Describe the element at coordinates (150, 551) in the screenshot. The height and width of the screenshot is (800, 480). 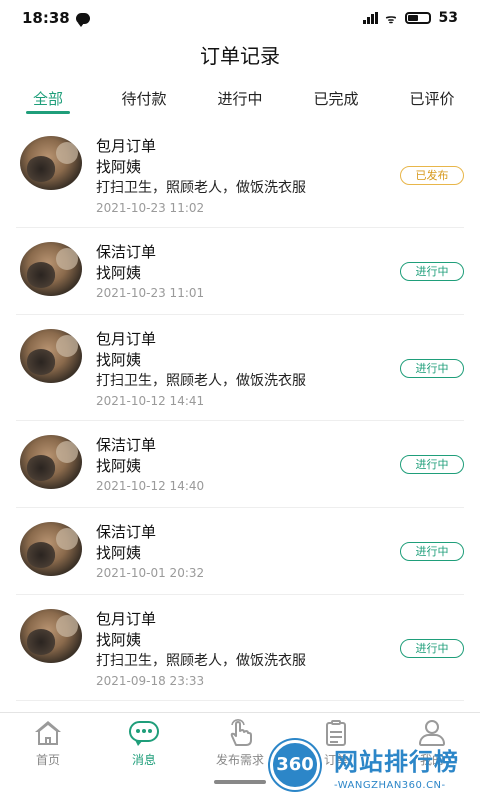
I see `order-body: 保洁订单 找阿姨 2021-10-01 20:32` at that location.